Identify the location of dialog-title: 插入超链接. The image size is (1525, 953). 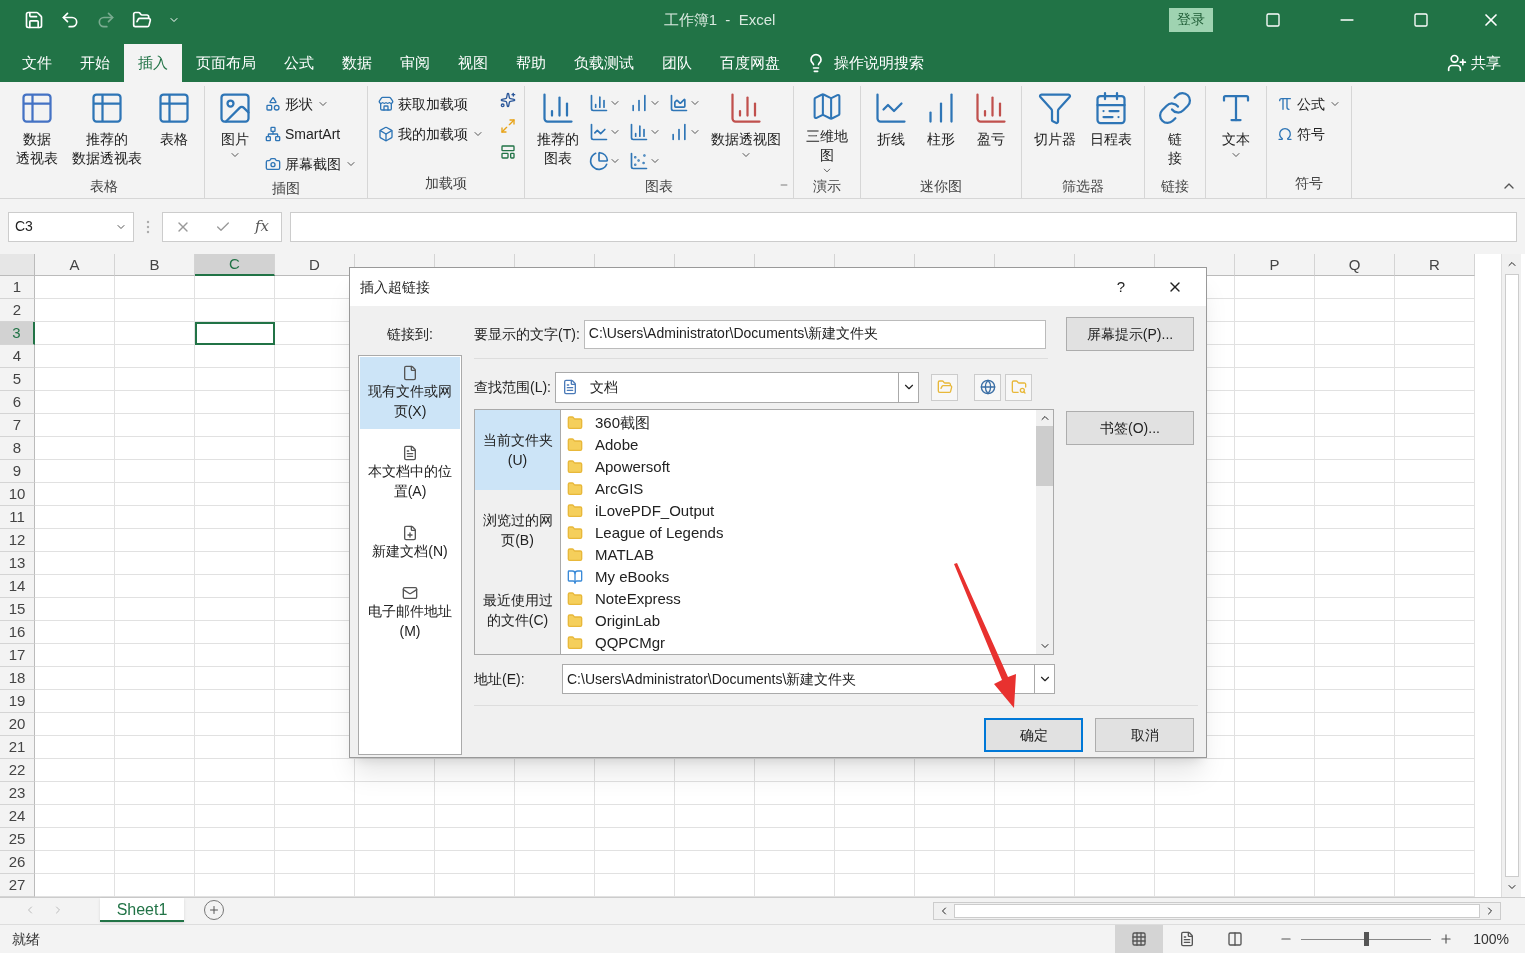
(395, 287).